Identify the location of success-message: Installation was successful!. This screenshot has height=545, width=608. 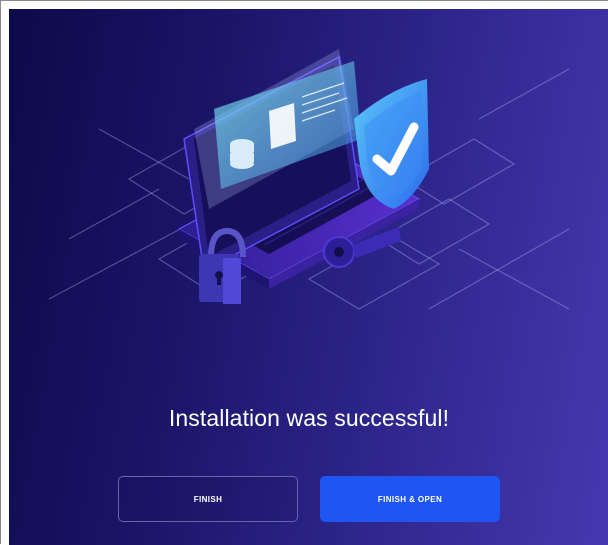
(309, 418).